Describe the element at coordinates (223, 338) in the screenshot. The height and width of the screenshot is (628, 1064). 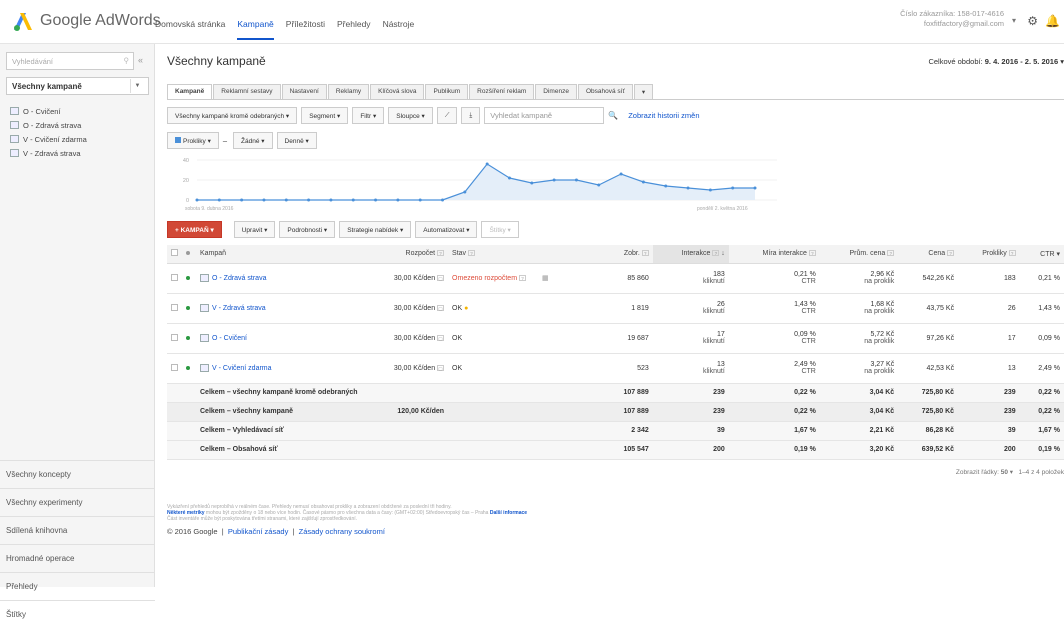
I see `campaign-name-link: O - Cvičení` at that location.